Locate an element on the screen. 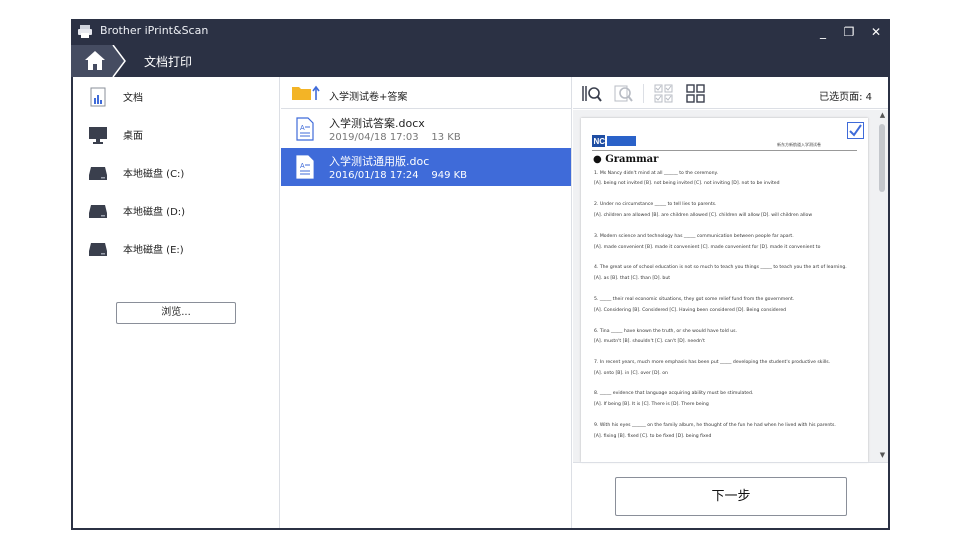  home-button is located at coordinates (99, 61).